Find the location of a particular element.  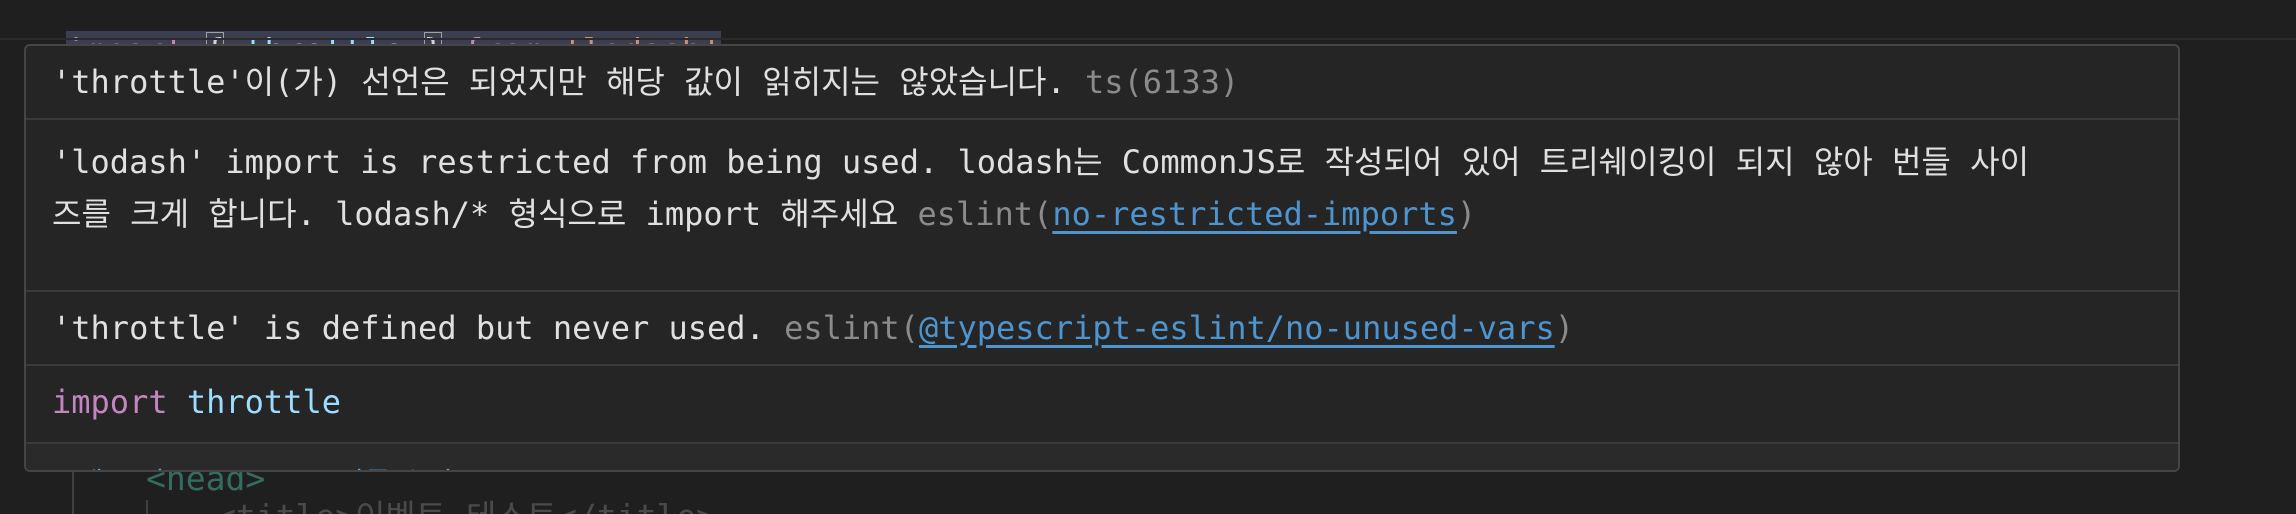

rule-link-no-restricted-imports: no-restricted-imports is located at coordinates (1254, 214).